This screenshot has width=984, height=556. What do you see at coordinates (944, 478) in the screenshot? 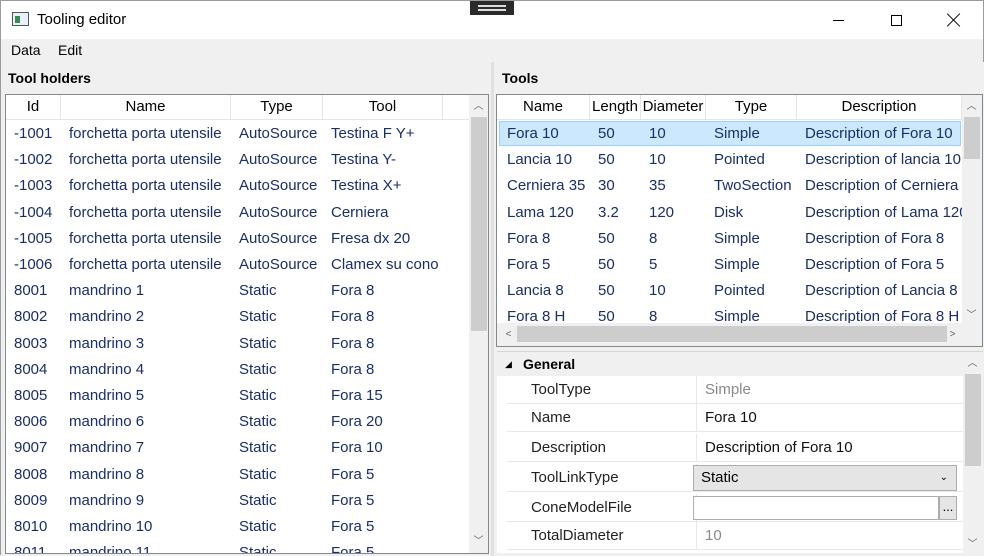
I see `dropdown-chevron-icon: ⌄` at bounding box center [944, 478].